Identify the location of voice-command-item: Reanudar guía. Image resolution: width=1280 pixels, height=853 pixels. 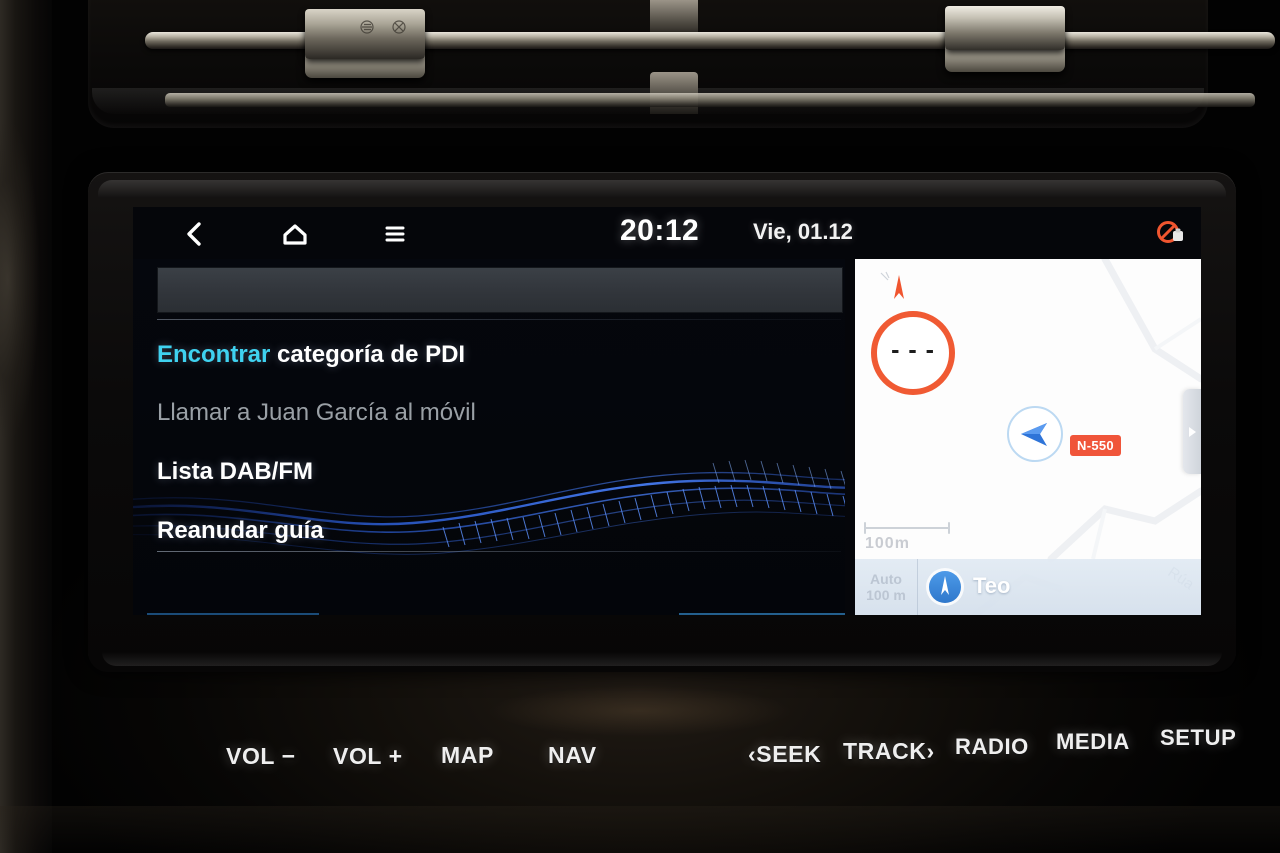
(240, 531).